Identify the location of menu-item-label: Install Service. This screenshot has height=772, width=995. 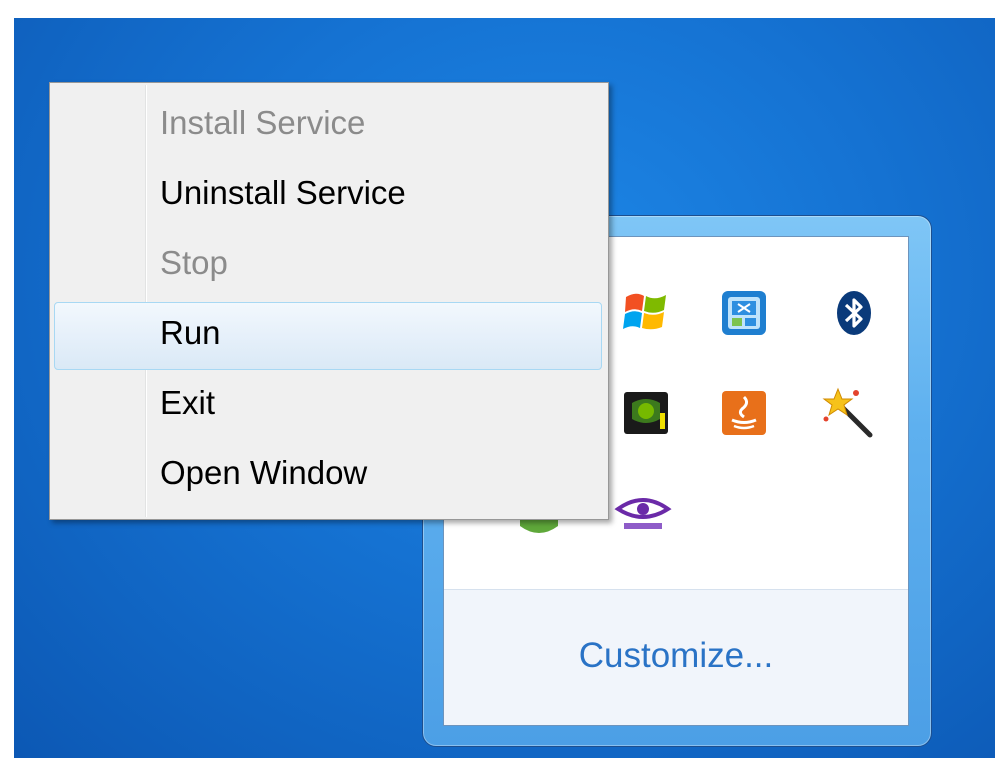
(263, 122).